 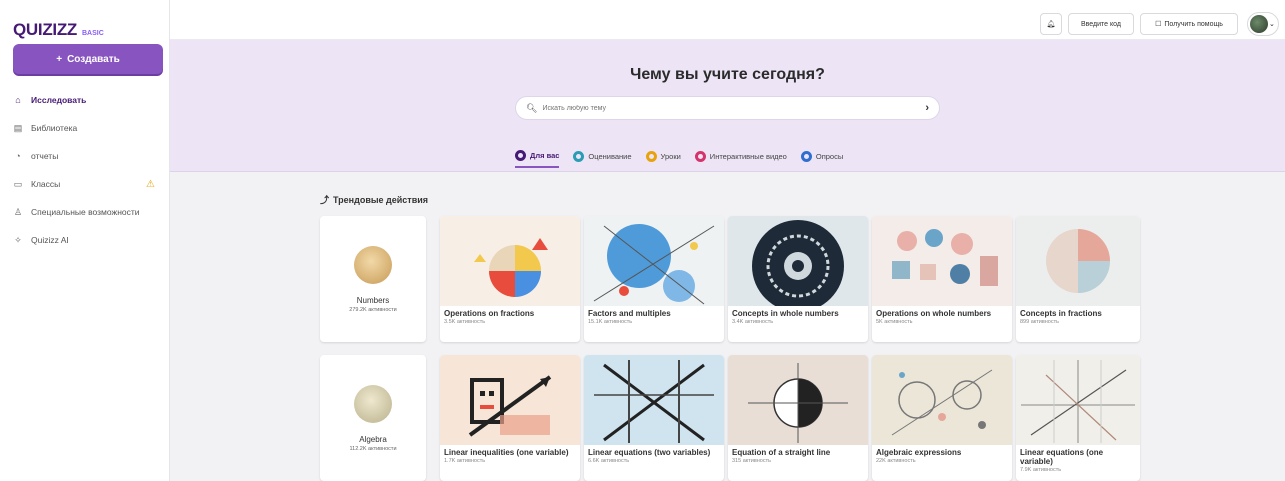 What do you see at coordinates (506, 452) in the screenshot?
I see `card-title: Linear inequalities (one variable)` at bounding box center [506, 452].